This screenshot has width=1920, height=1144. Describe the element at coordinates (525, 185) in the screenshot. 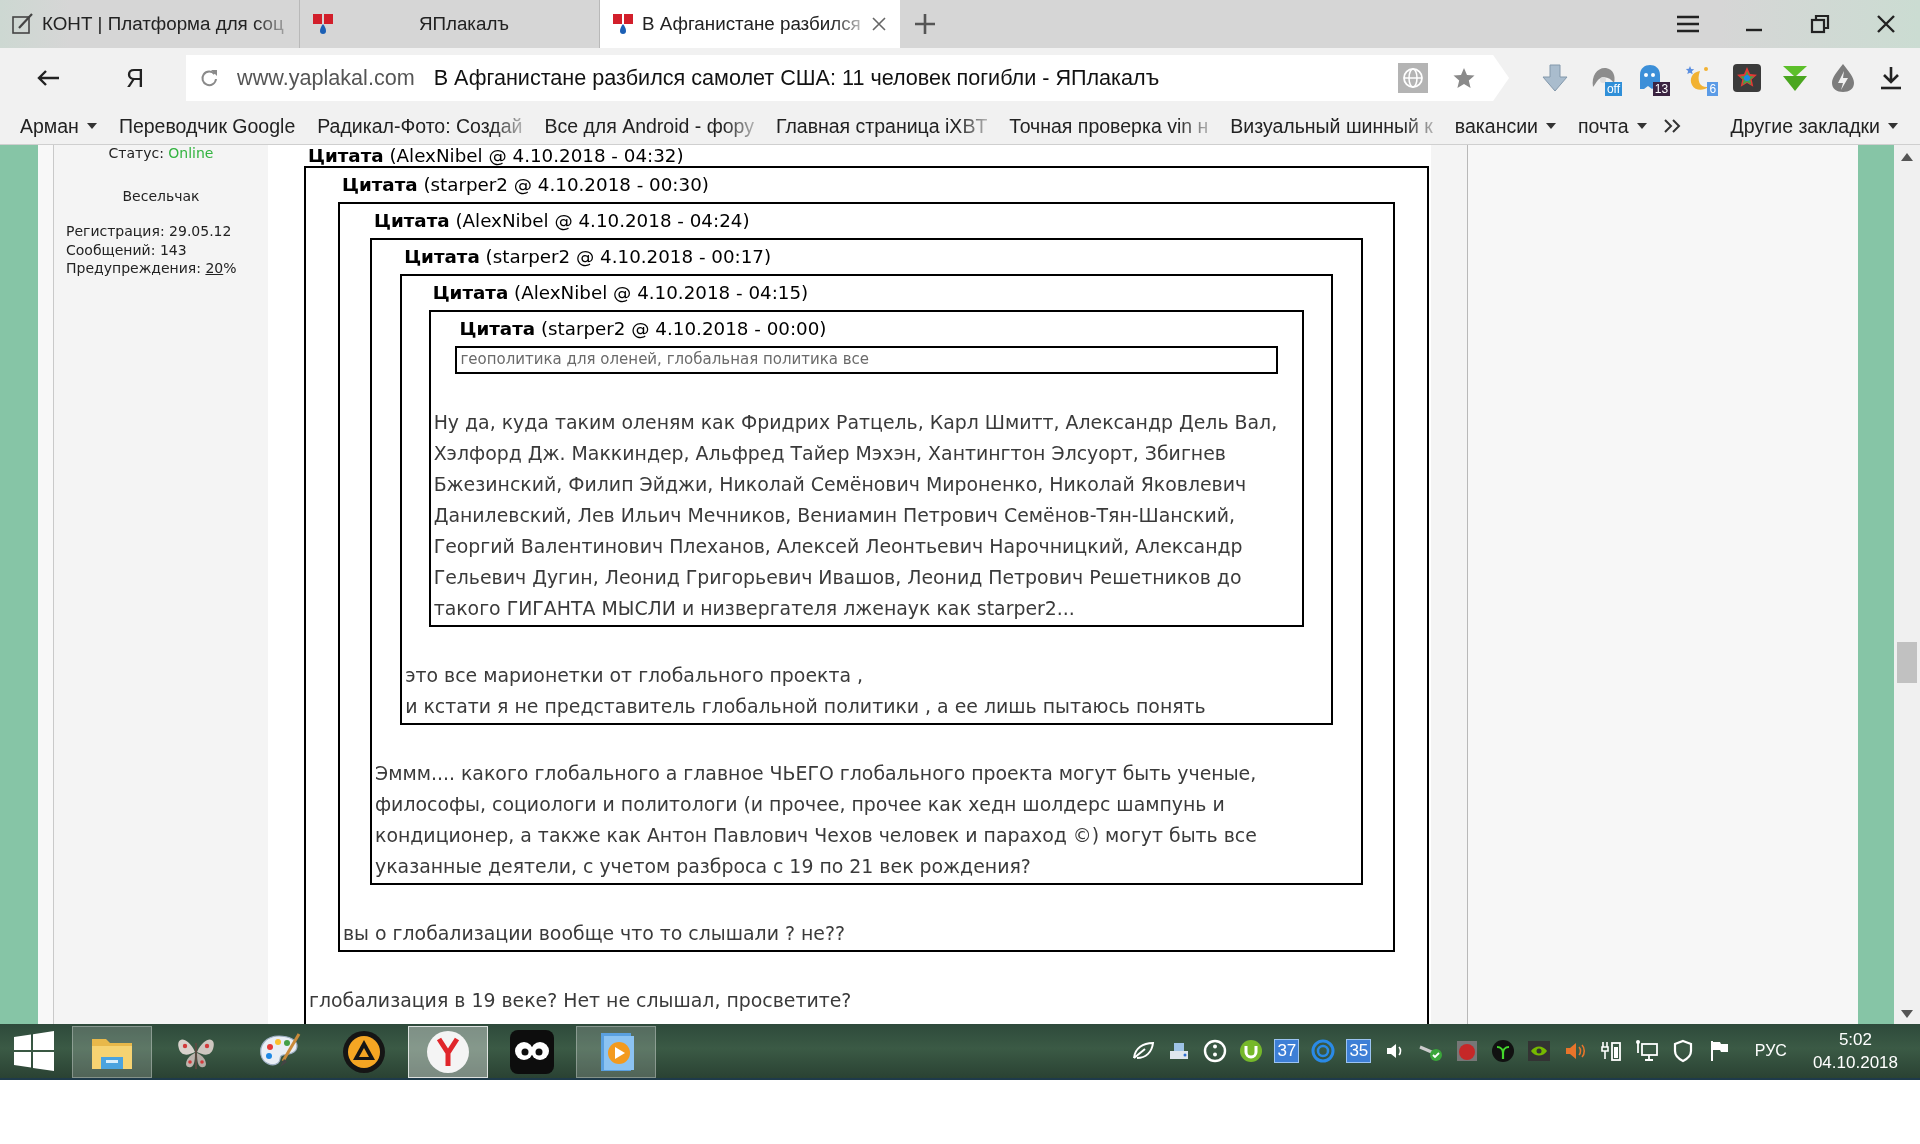

I see `quote-header: Цитата (starper2 @ 4.10.2018 - 00:30)` at that location.